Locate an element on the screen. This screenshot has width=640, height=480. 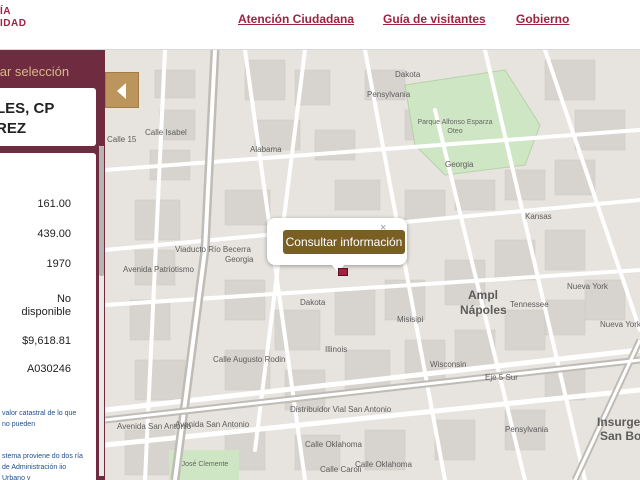
value-account: A030246 is located at coordinates (48, 369).